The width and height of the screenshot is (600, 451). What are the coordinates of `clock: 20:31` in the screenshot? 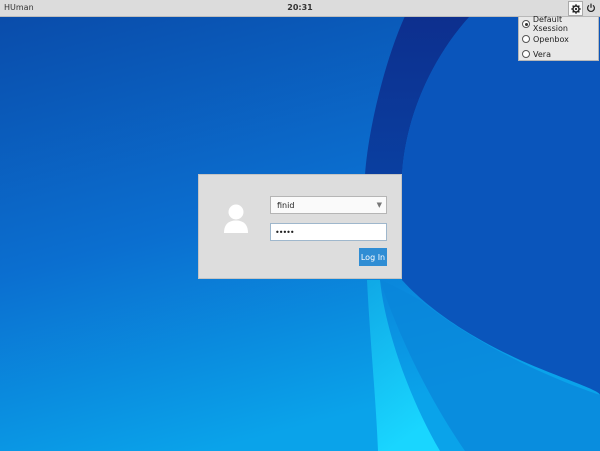 It's located at (300, 7).